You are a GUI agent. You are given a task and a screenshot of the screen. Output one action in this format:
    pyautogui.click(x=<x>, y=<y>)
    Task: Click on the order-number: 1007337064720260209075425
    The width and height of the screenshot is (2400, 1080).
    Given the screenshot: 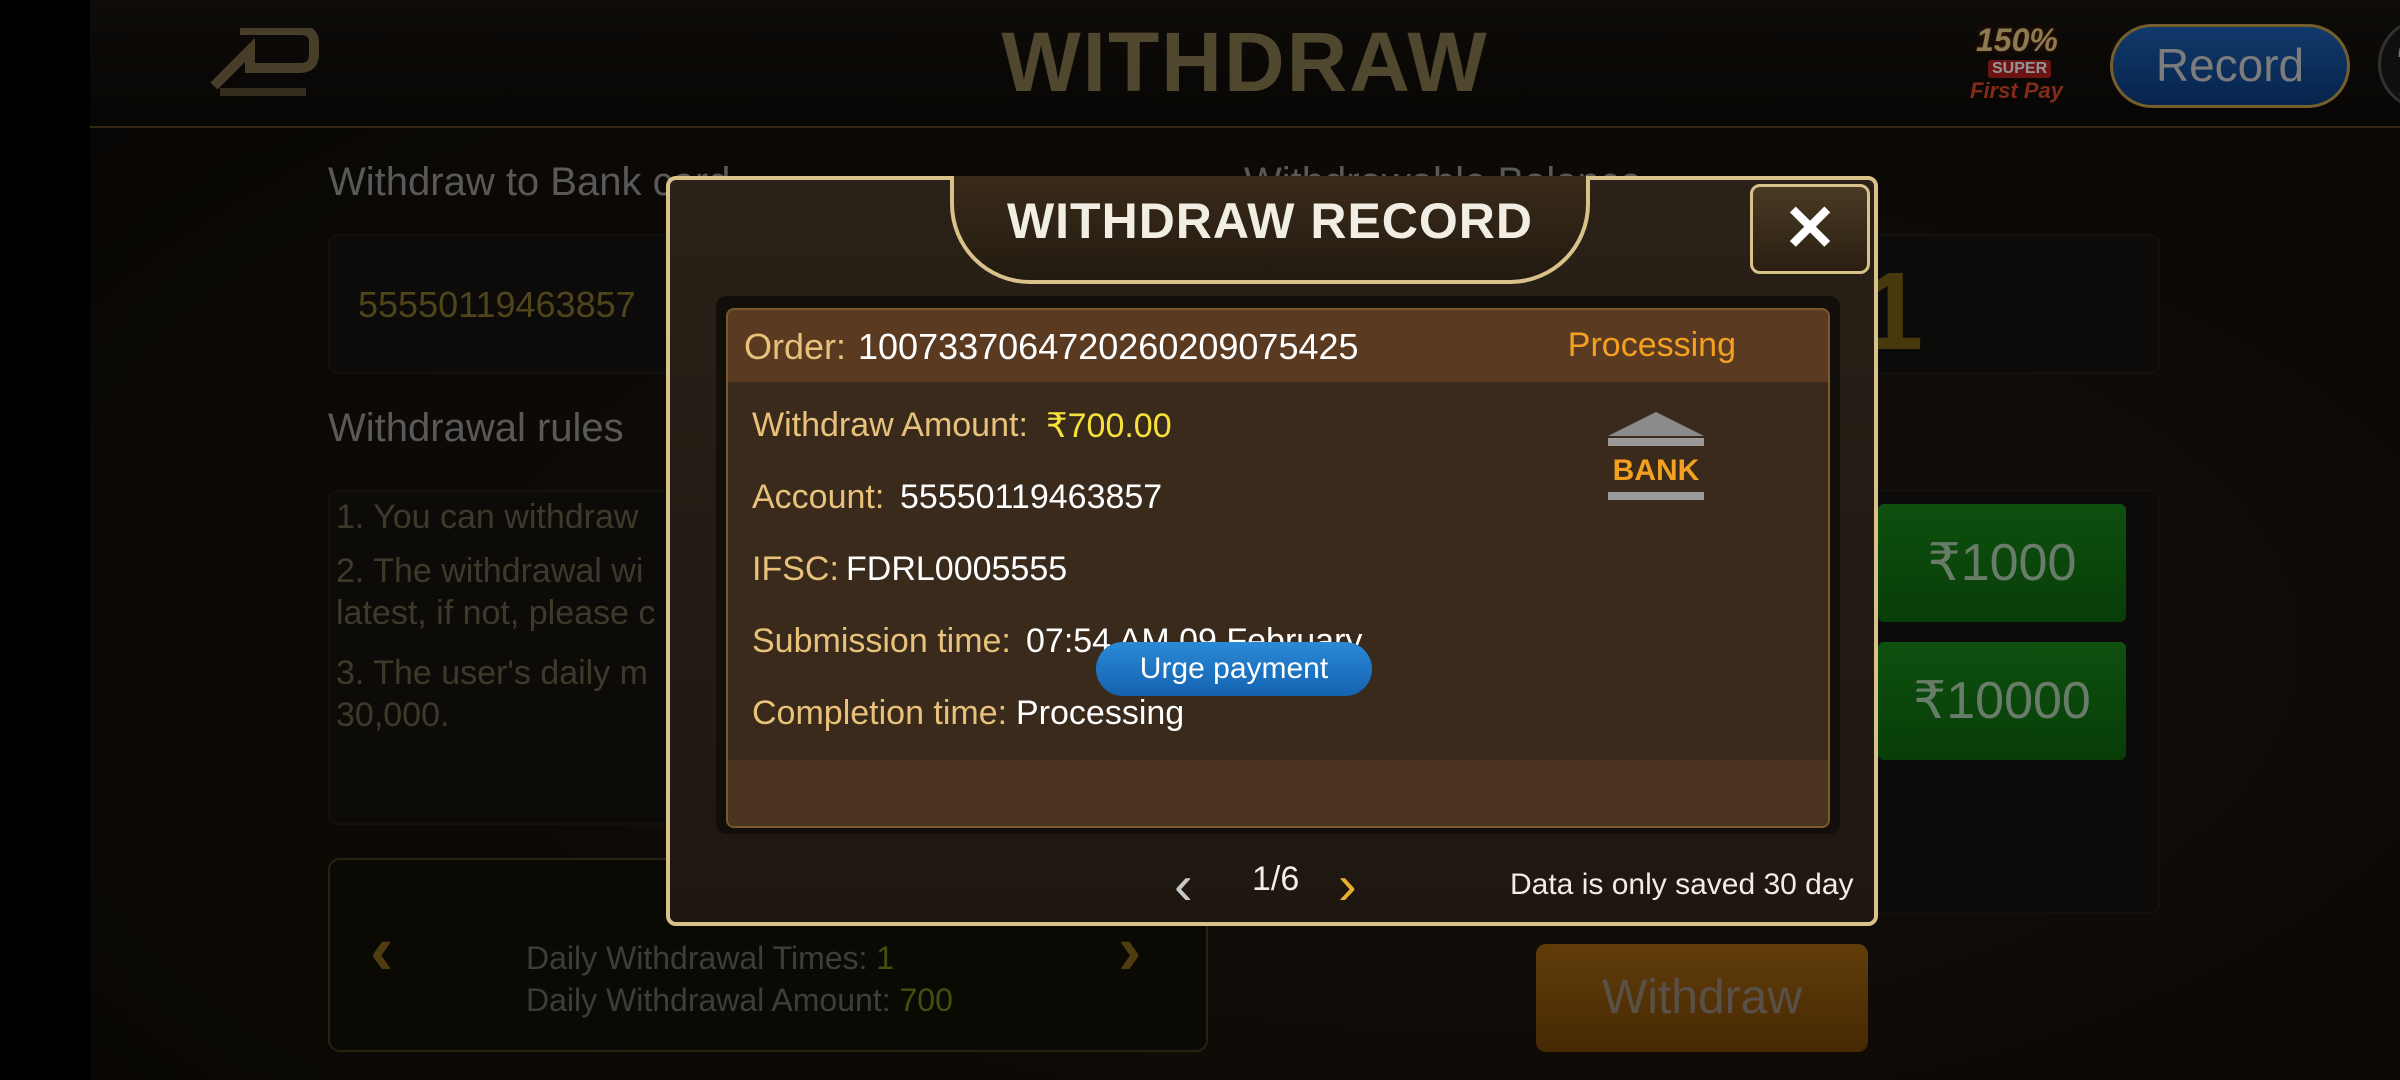 What is the action you would take?
    pyautogui.click(x=1108, y=346)
    